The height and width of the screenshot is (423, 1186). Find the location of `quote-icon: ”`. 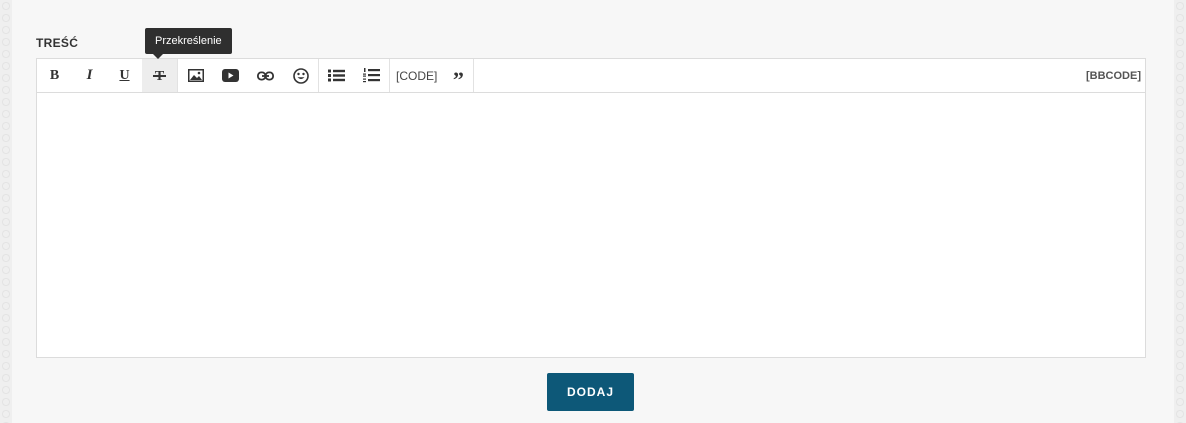

quote-icon: ” is located at coordinates (458, 79).